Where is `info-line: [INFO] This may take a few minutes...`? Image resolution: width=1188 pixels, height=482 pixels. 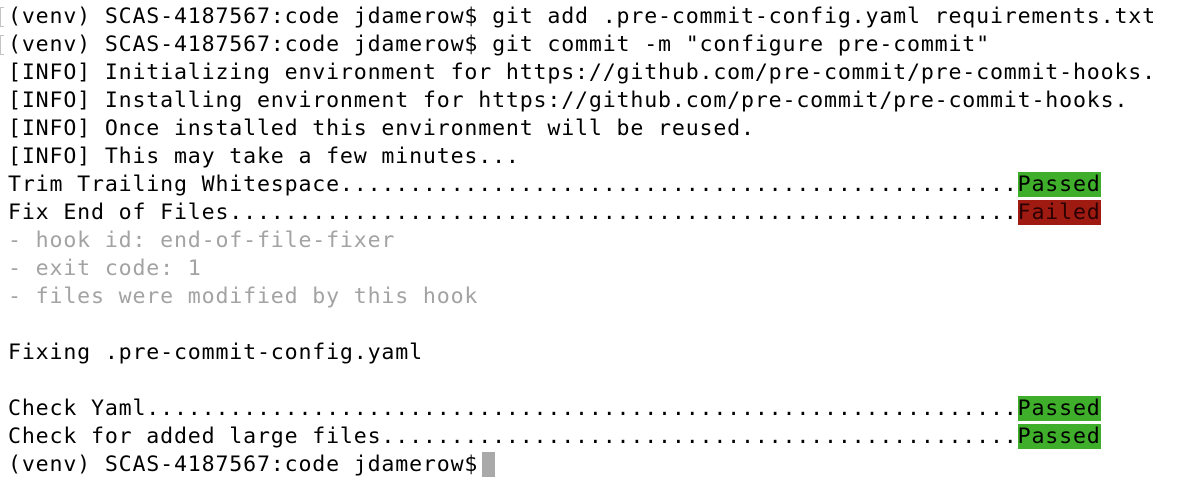 info-line: [INFO] This may take a few minutes... is located at coordinates (264, 156).